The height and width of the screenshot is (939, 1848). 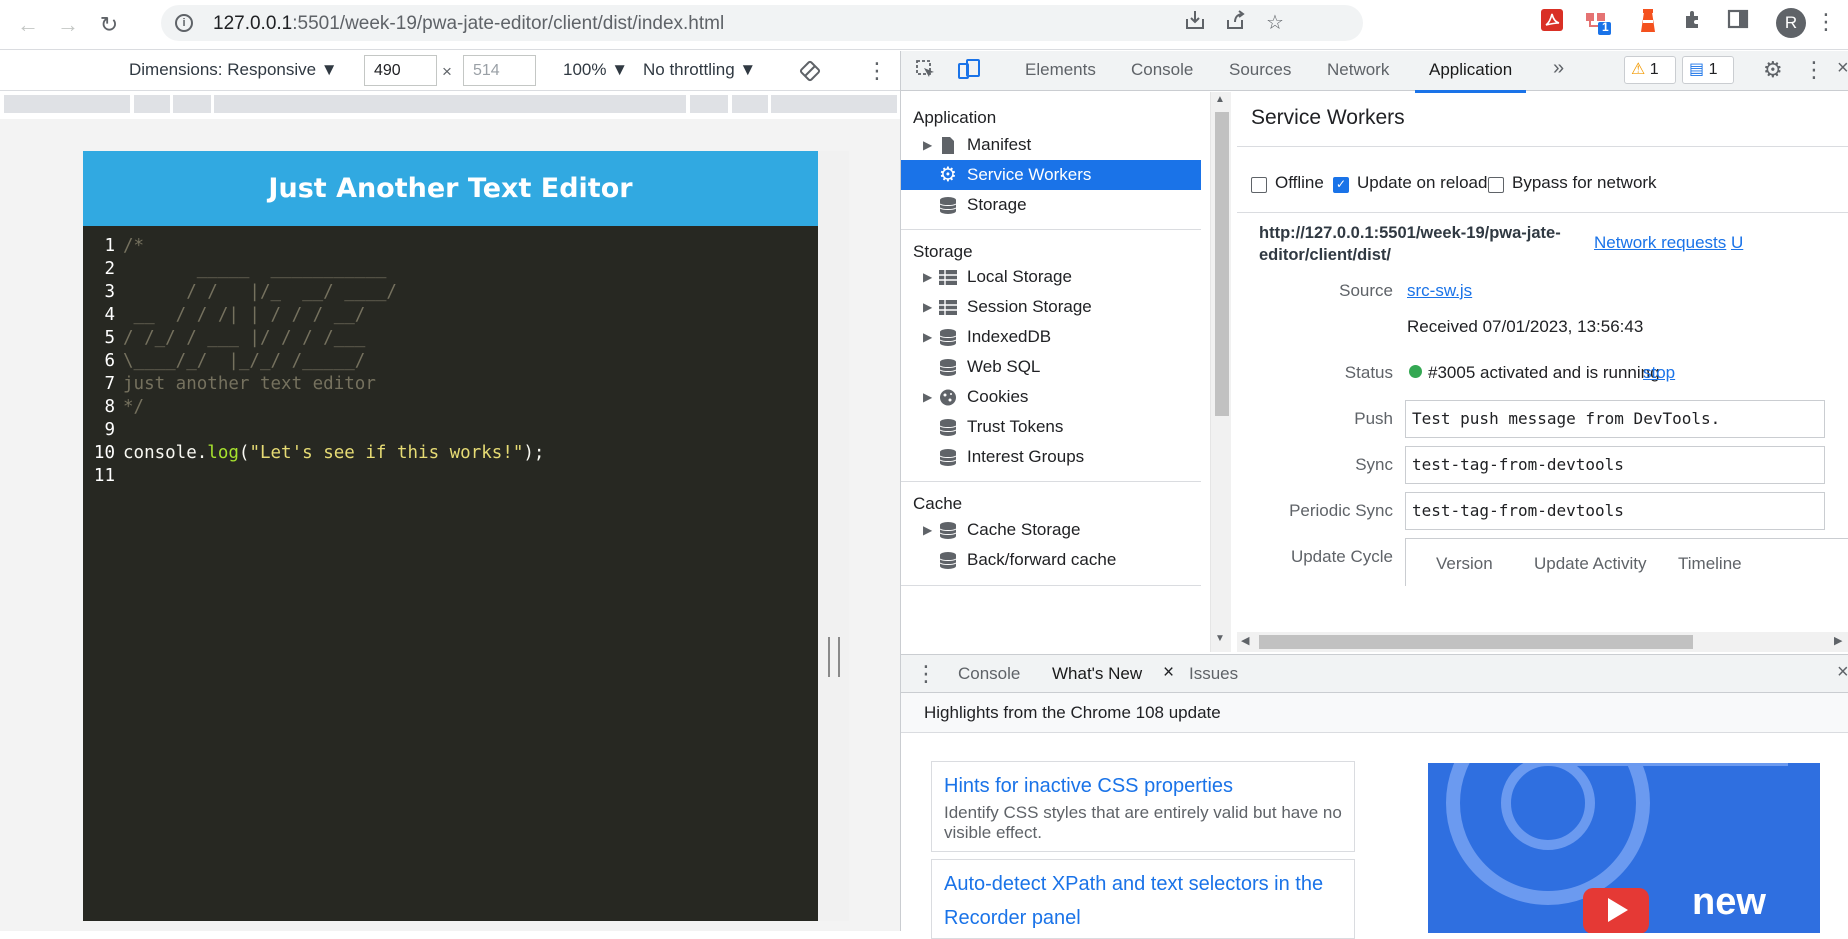 I want to click on sidebar-item-session-storage: ▶ Session Storage, so click(x=1051, y=307).